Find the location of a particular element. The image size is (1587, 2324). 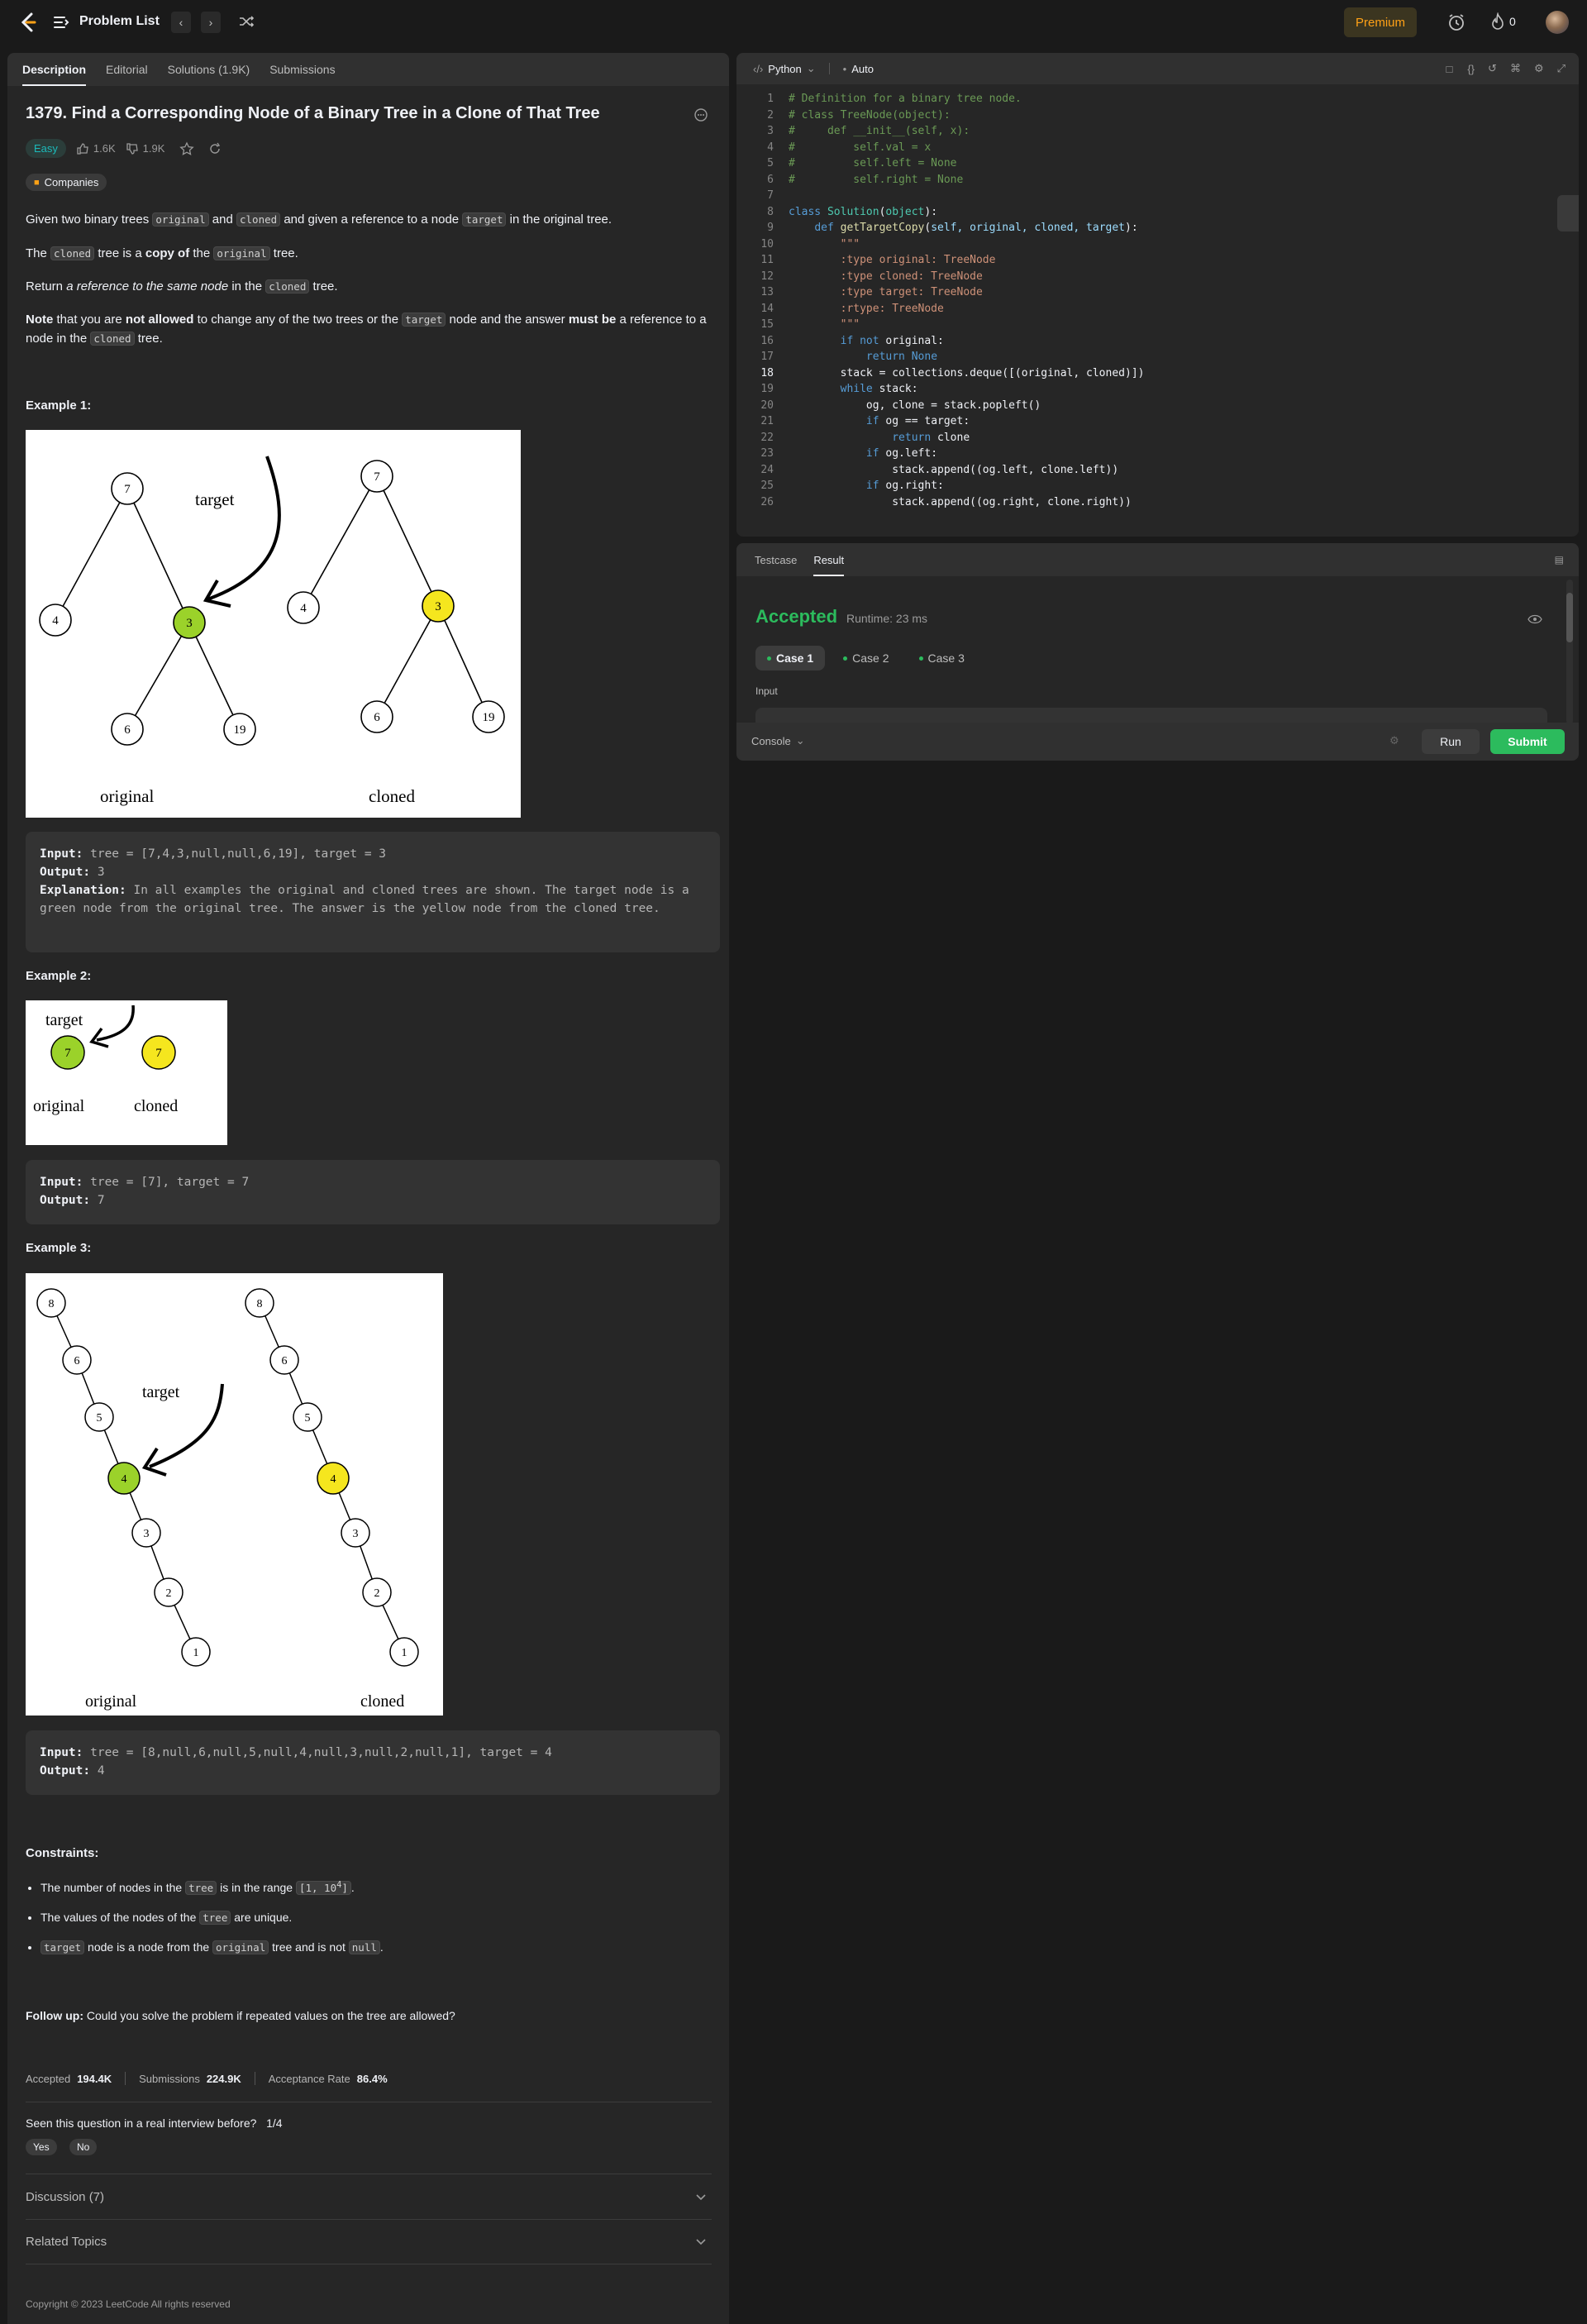

companies-tag: ■ Companies is located at coordinates (66, 182).